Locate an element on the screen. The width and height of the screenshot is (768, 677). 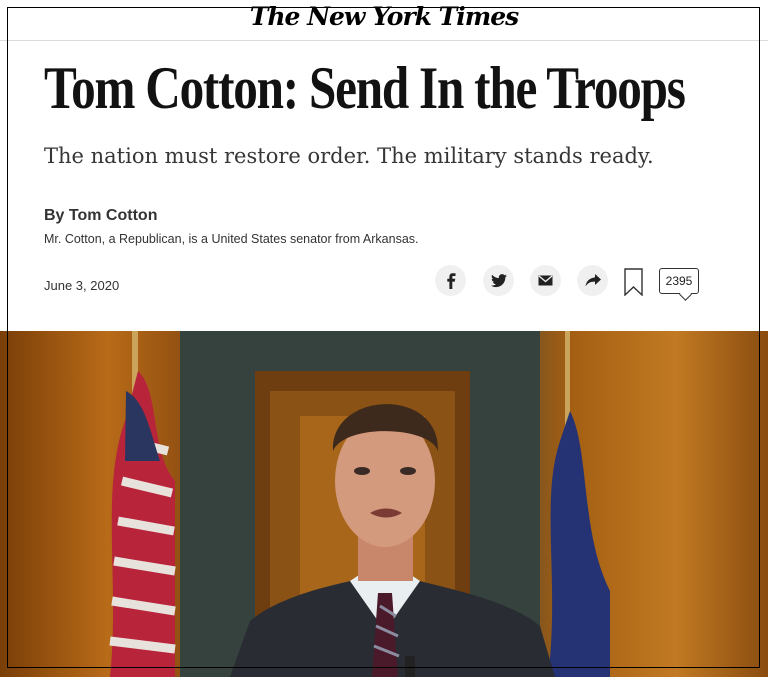
comment-count: 2395 is located at coordinates (679, 281).